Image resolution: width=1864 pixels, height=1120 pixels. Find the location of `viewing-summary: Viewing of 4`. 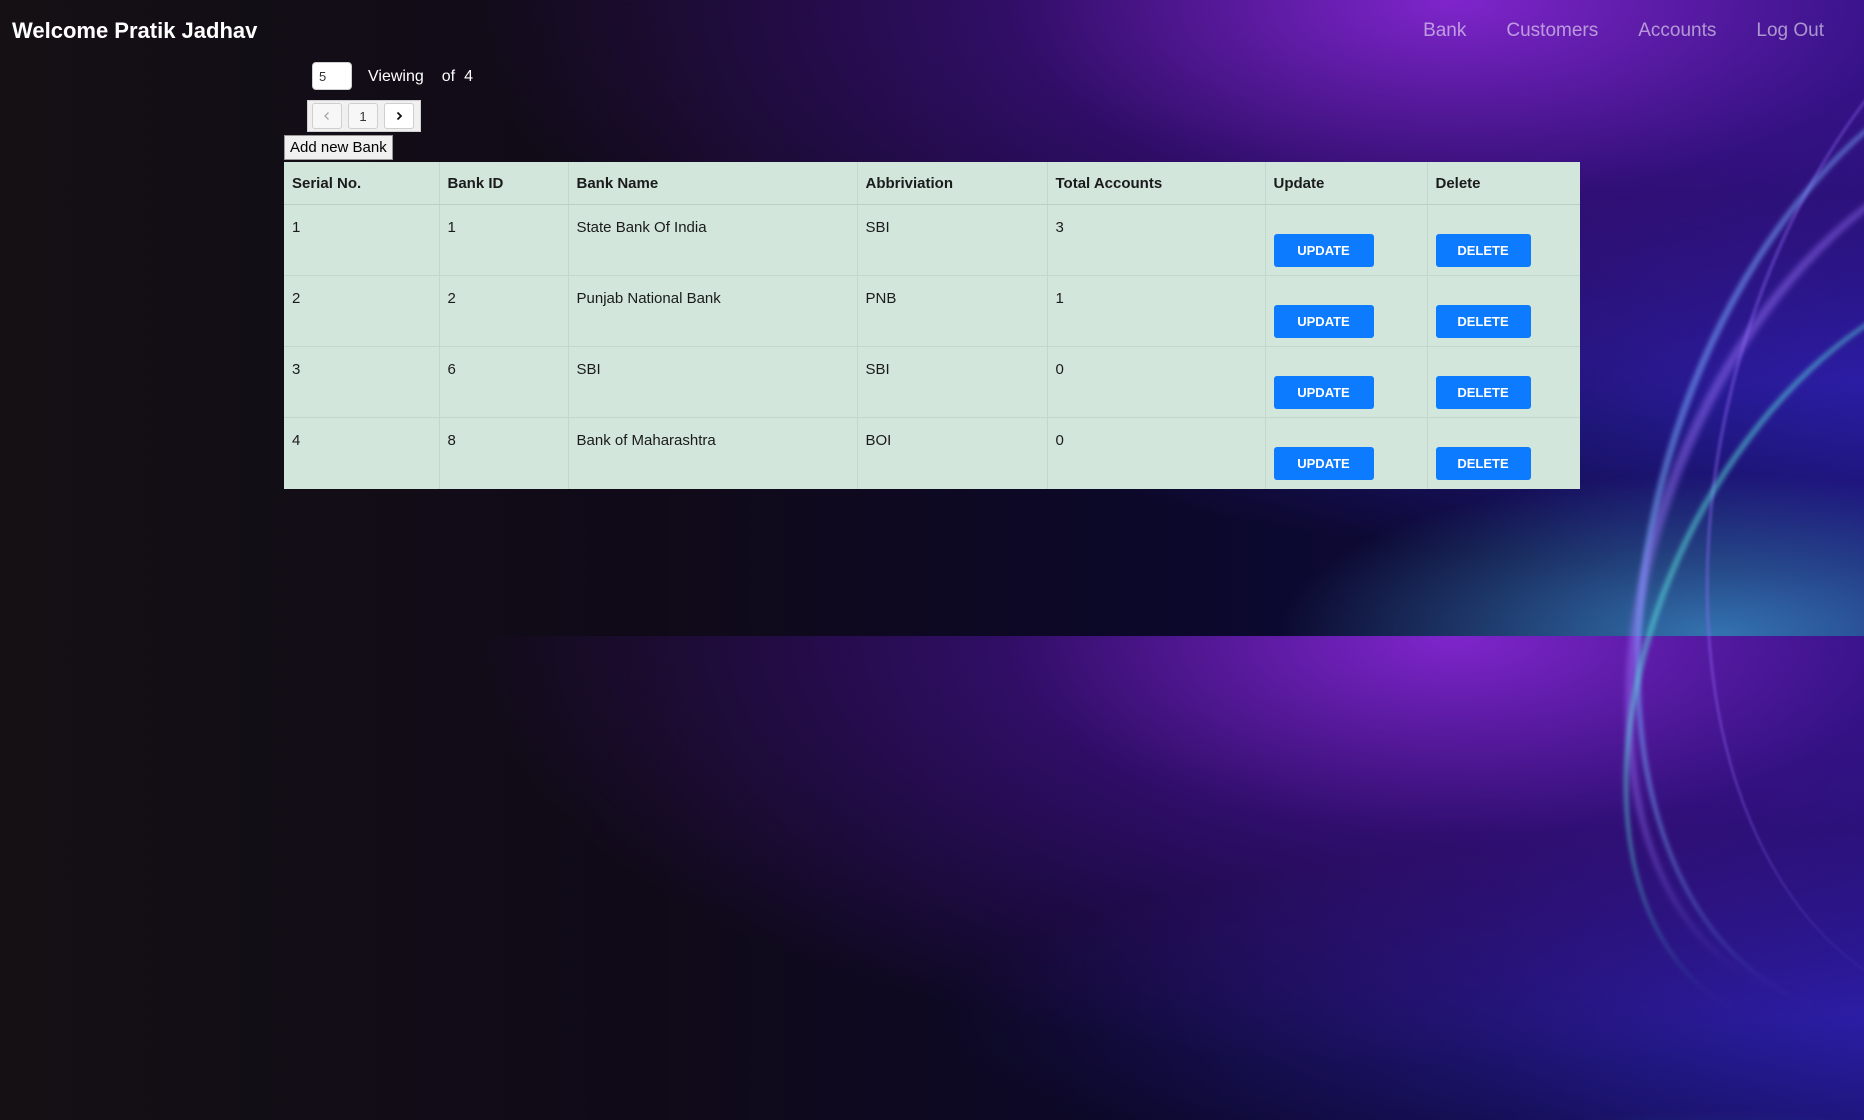

viewing-summary: Viewing of 4 is located at coordinates (420, 77).